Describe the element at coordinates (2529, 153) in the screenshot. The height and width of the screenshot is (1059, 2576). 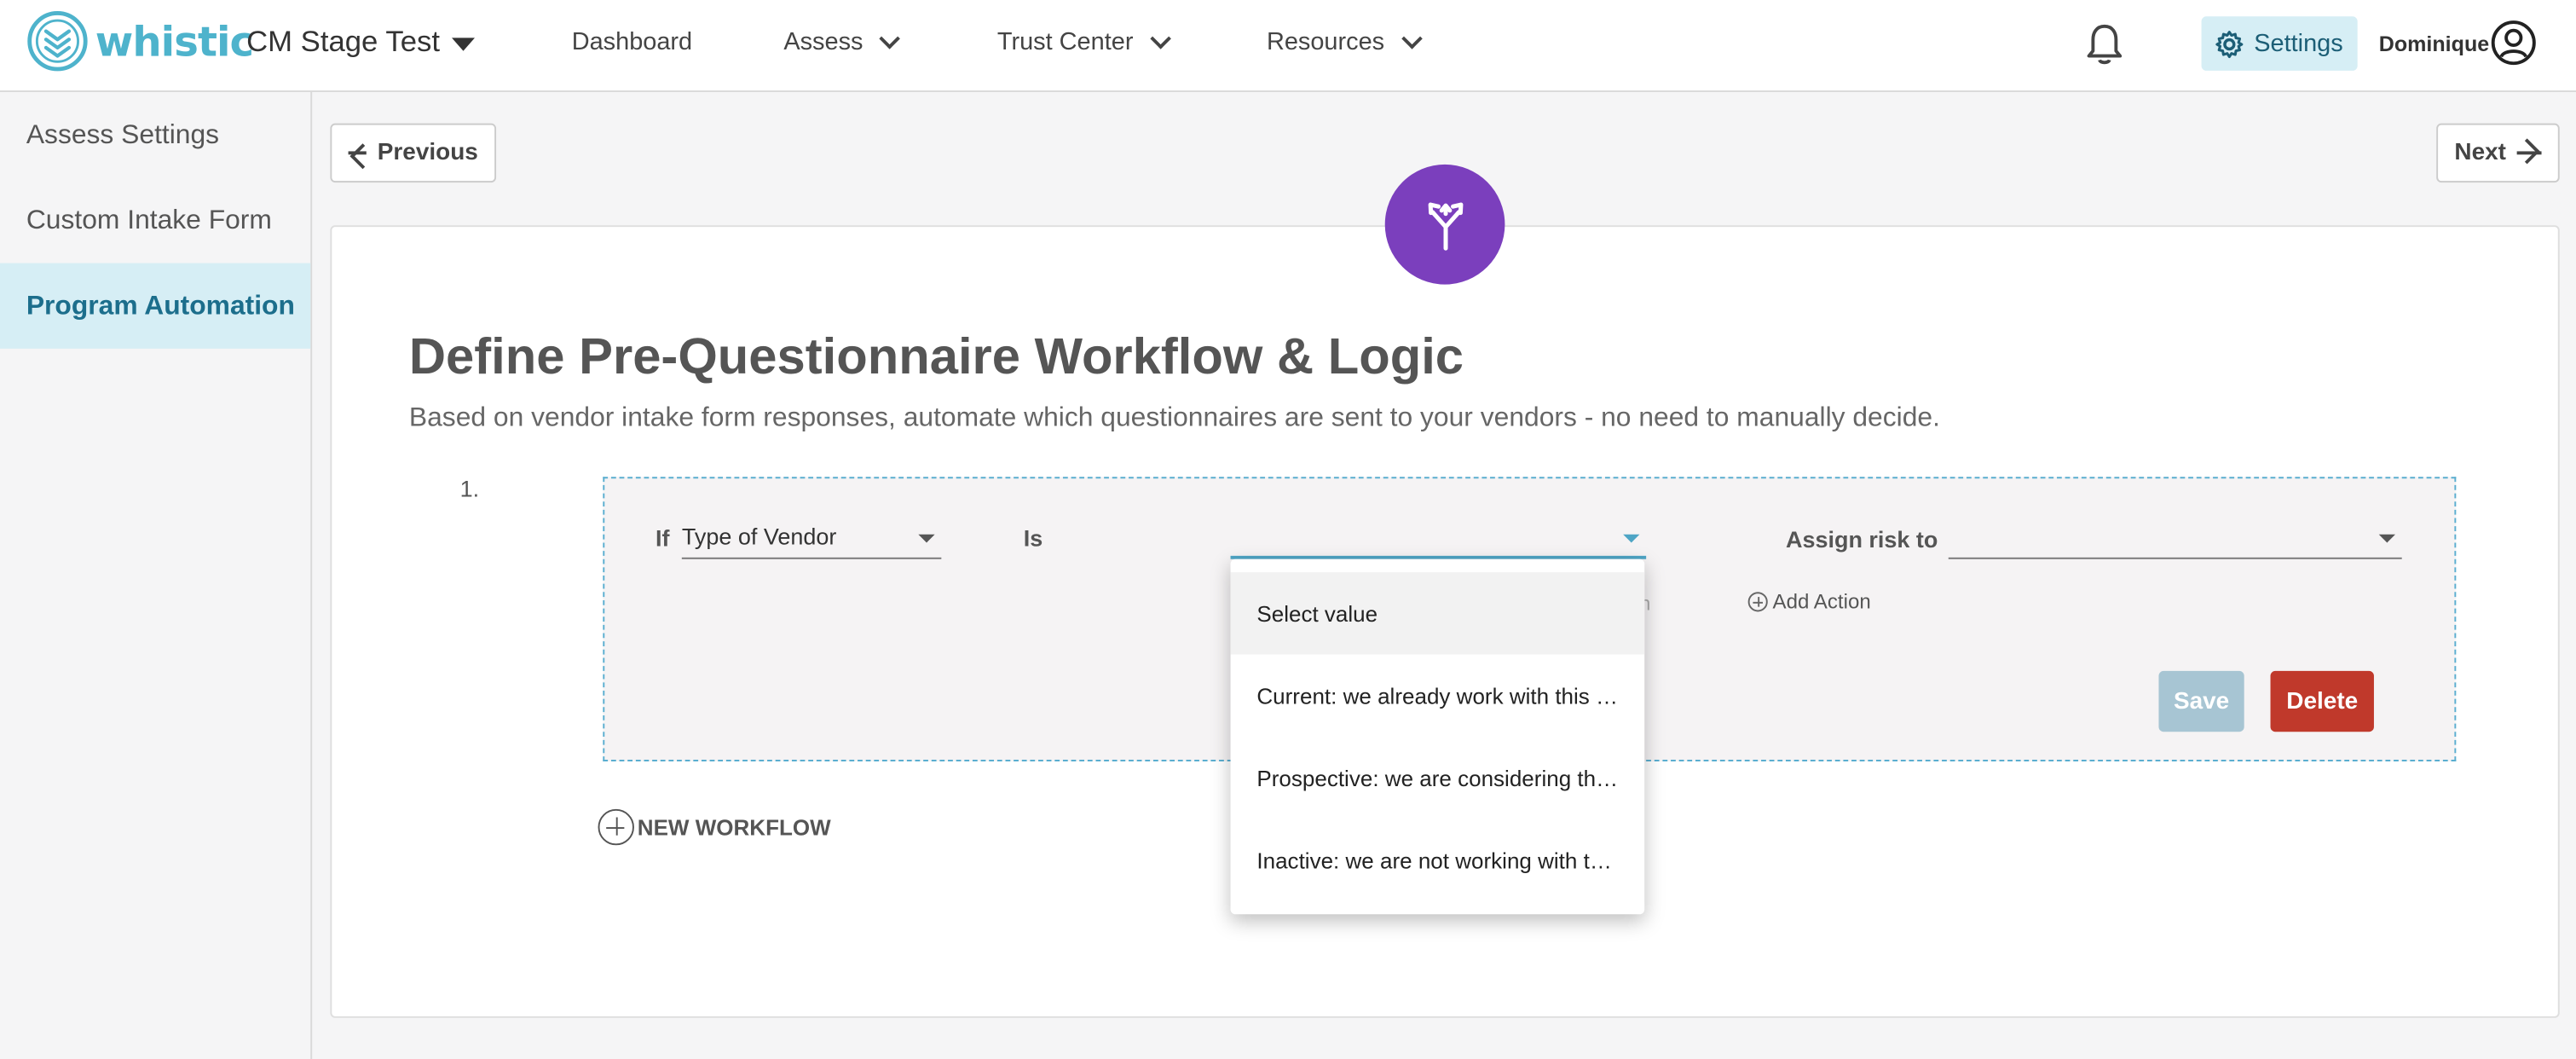
I see `arrow-right-icon` at that location.